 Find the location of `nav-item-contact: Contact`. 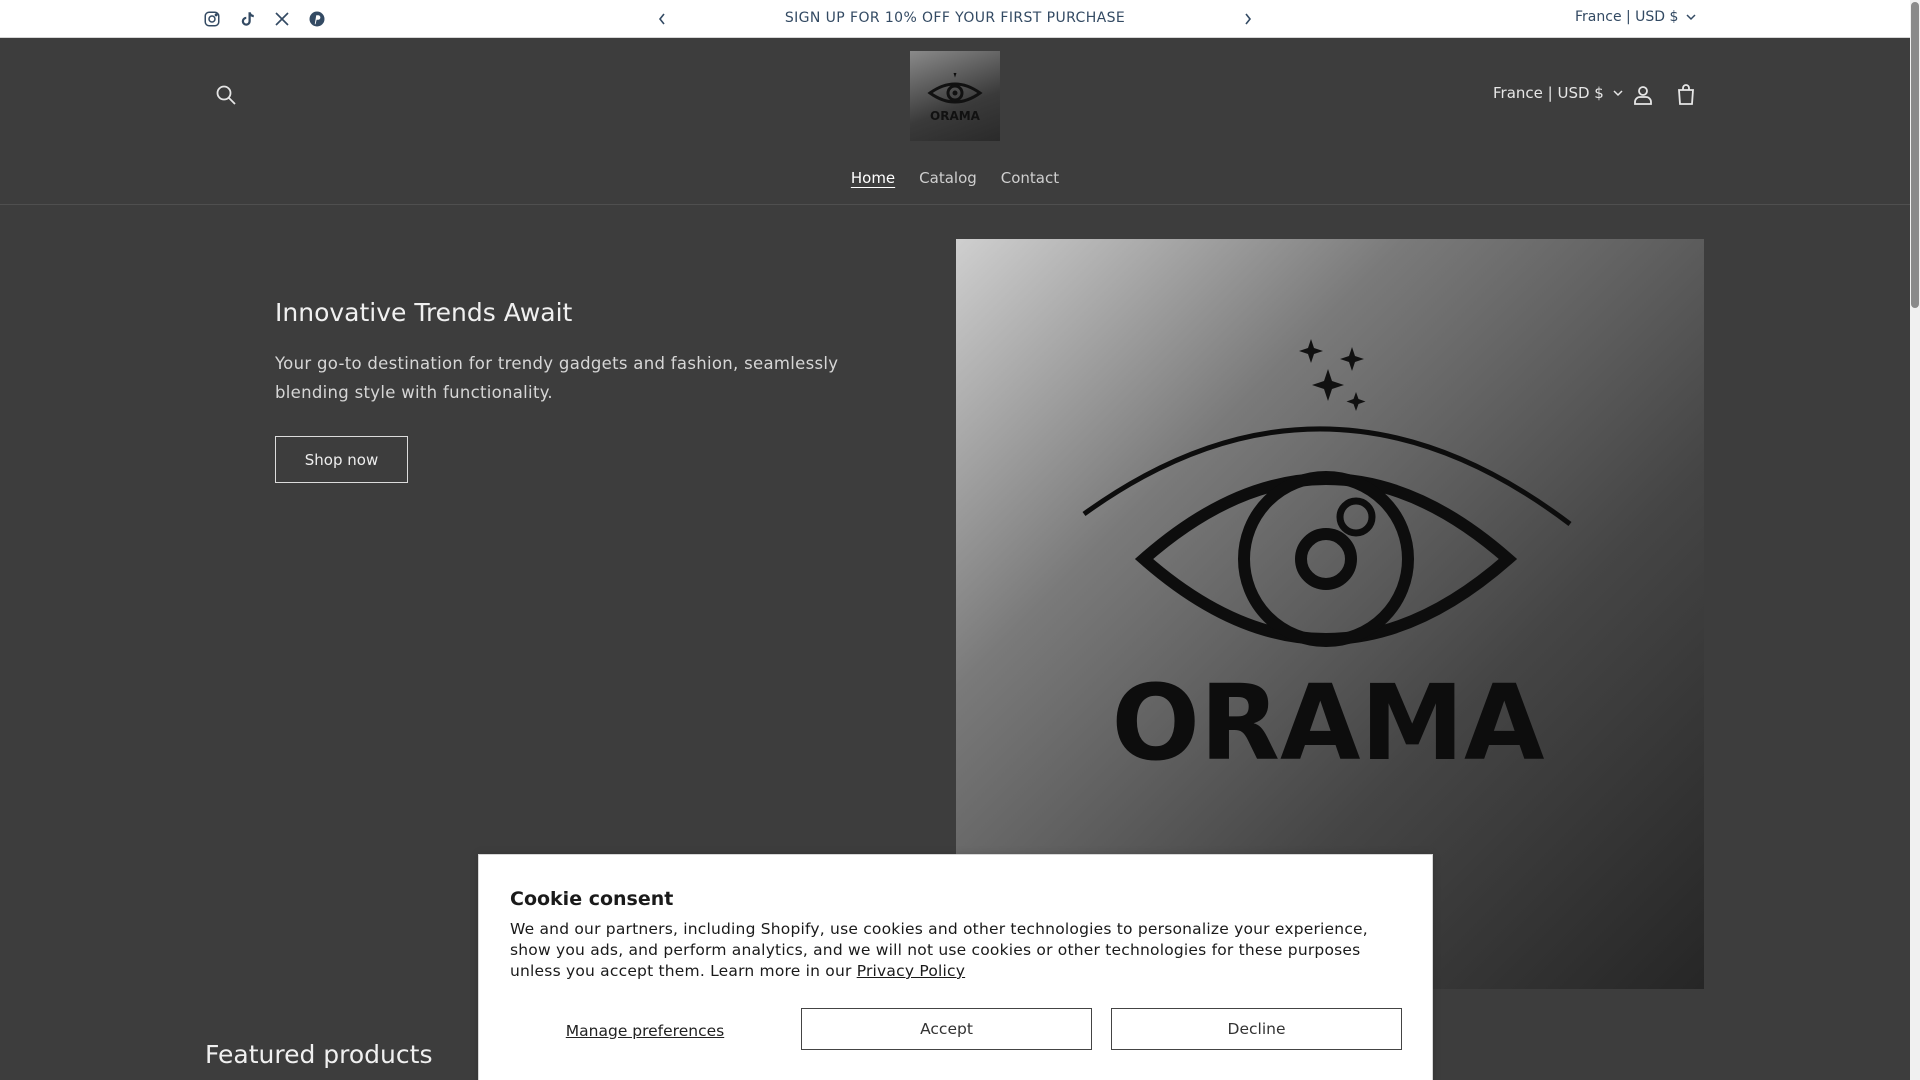

nav-item-contact: Contact is located at coordinates (1030, 178).